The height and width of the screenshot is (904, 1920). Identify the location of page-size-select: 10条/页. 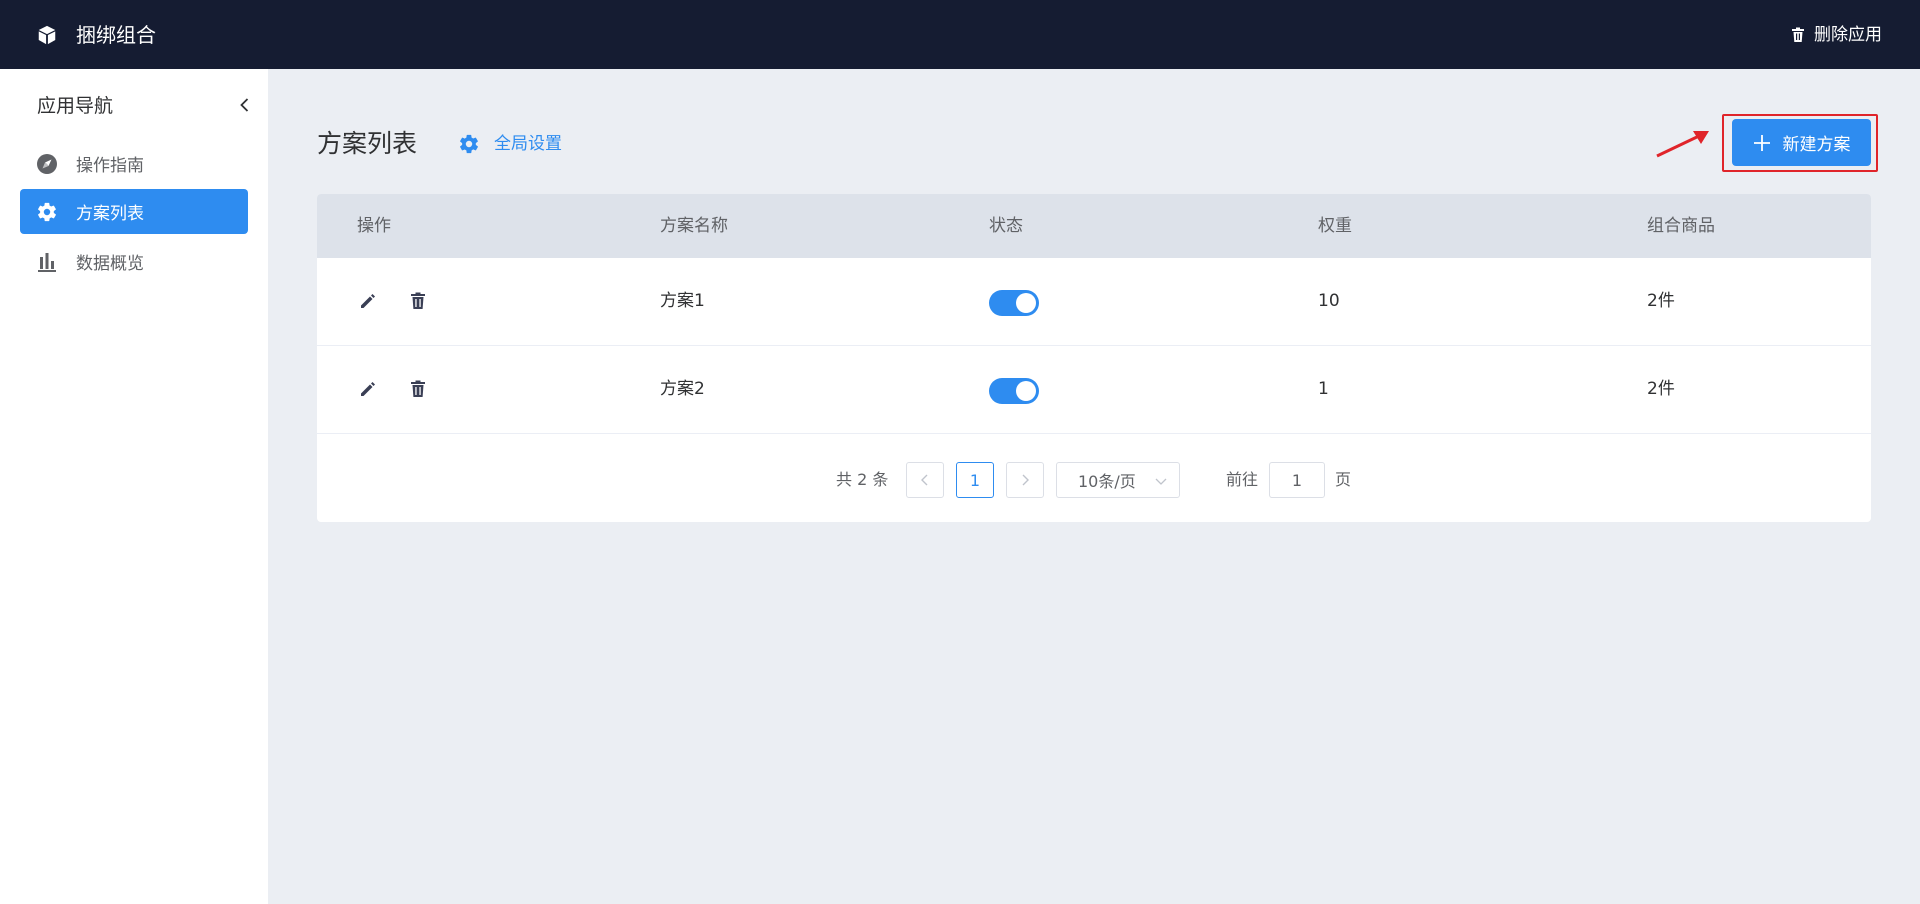
(1118, 480).